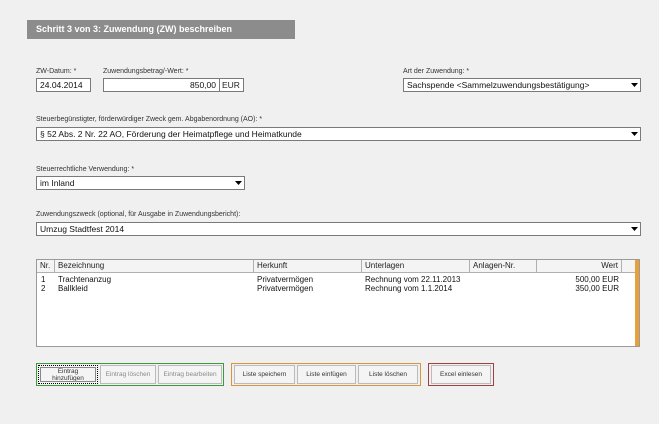 The width and height of the screenshot is (659, 424). I want to click on column-header-bezeichnung: Bezeichnung, so click(154, 266).